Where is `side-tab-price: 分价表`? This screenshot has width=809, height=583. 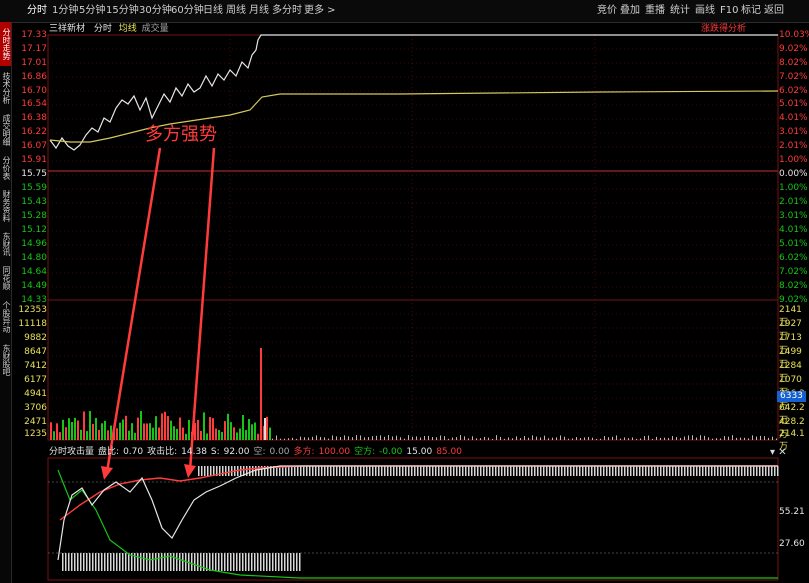 side-tab-price: 分价表 is located at coordinates (5, 168).